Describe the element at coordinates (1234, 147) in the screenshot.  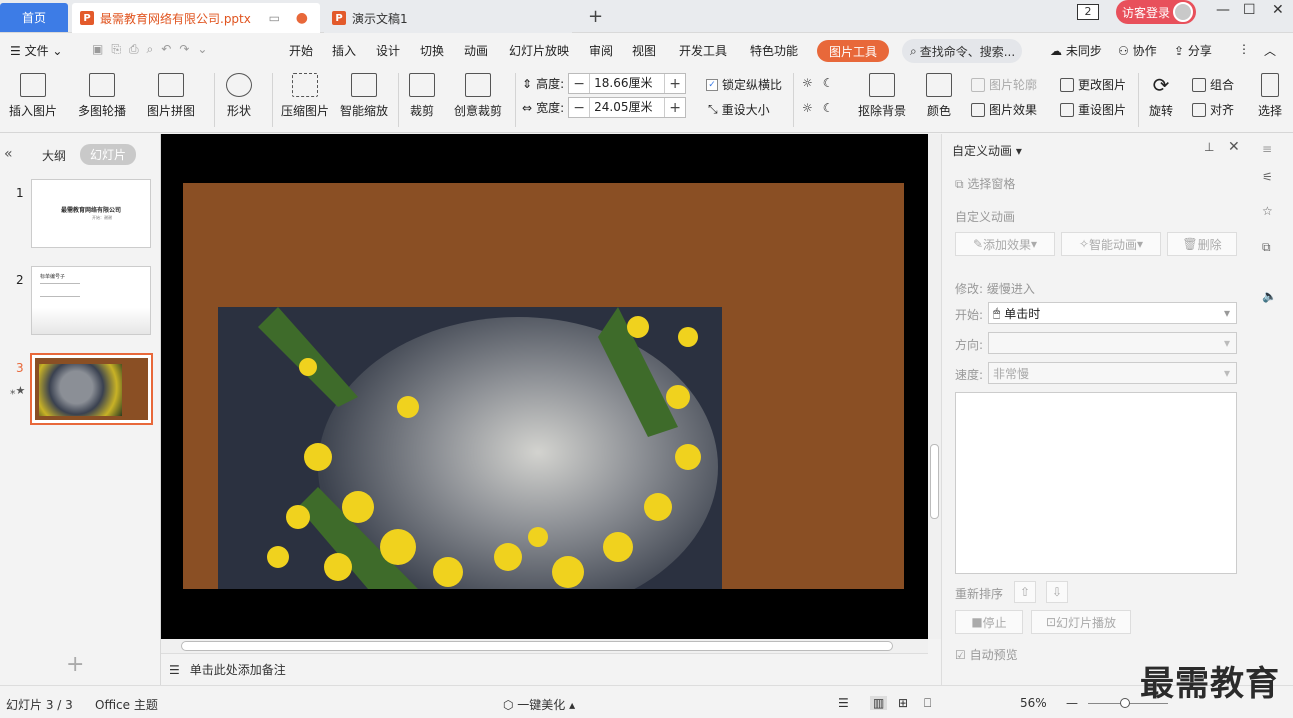
I see `close-panel-icon: ✕` at that location.